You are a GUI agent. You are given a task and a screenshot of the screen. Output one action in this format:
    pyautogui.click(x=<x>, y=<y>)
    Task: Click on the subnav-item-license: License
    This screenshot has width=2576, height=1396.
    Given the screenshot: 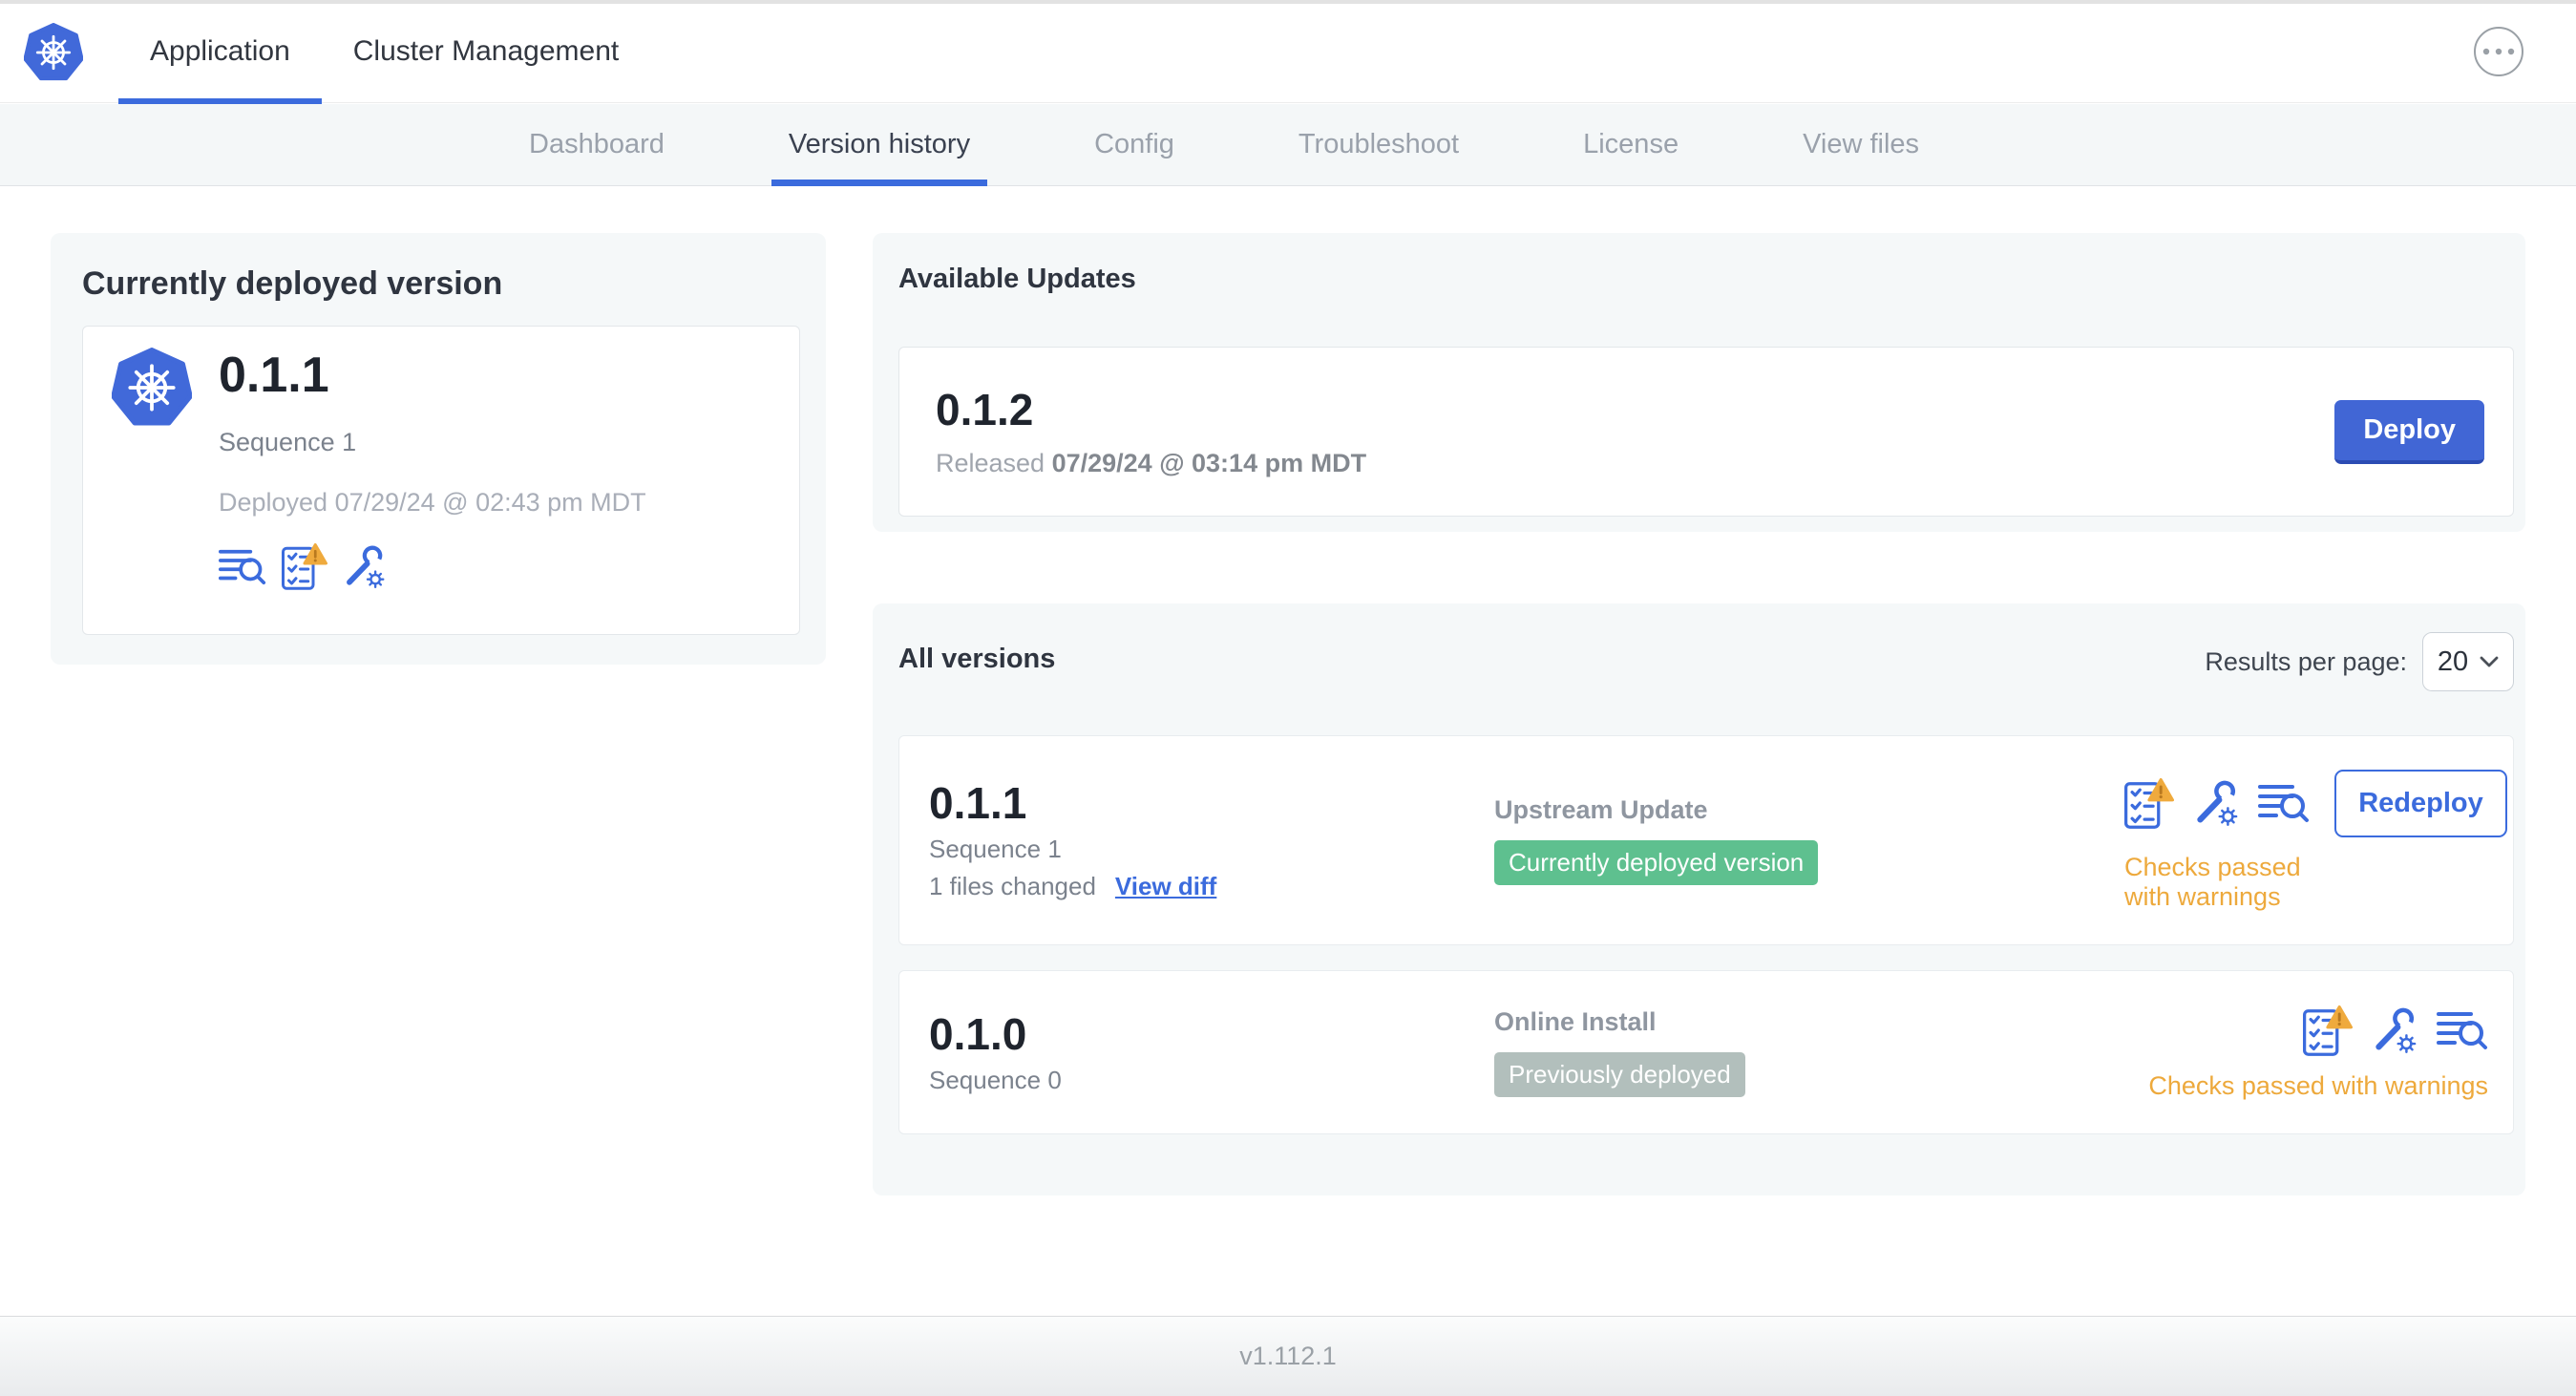 What is the action you would take?
    pyautogui.click(x=1631, y=144)
    